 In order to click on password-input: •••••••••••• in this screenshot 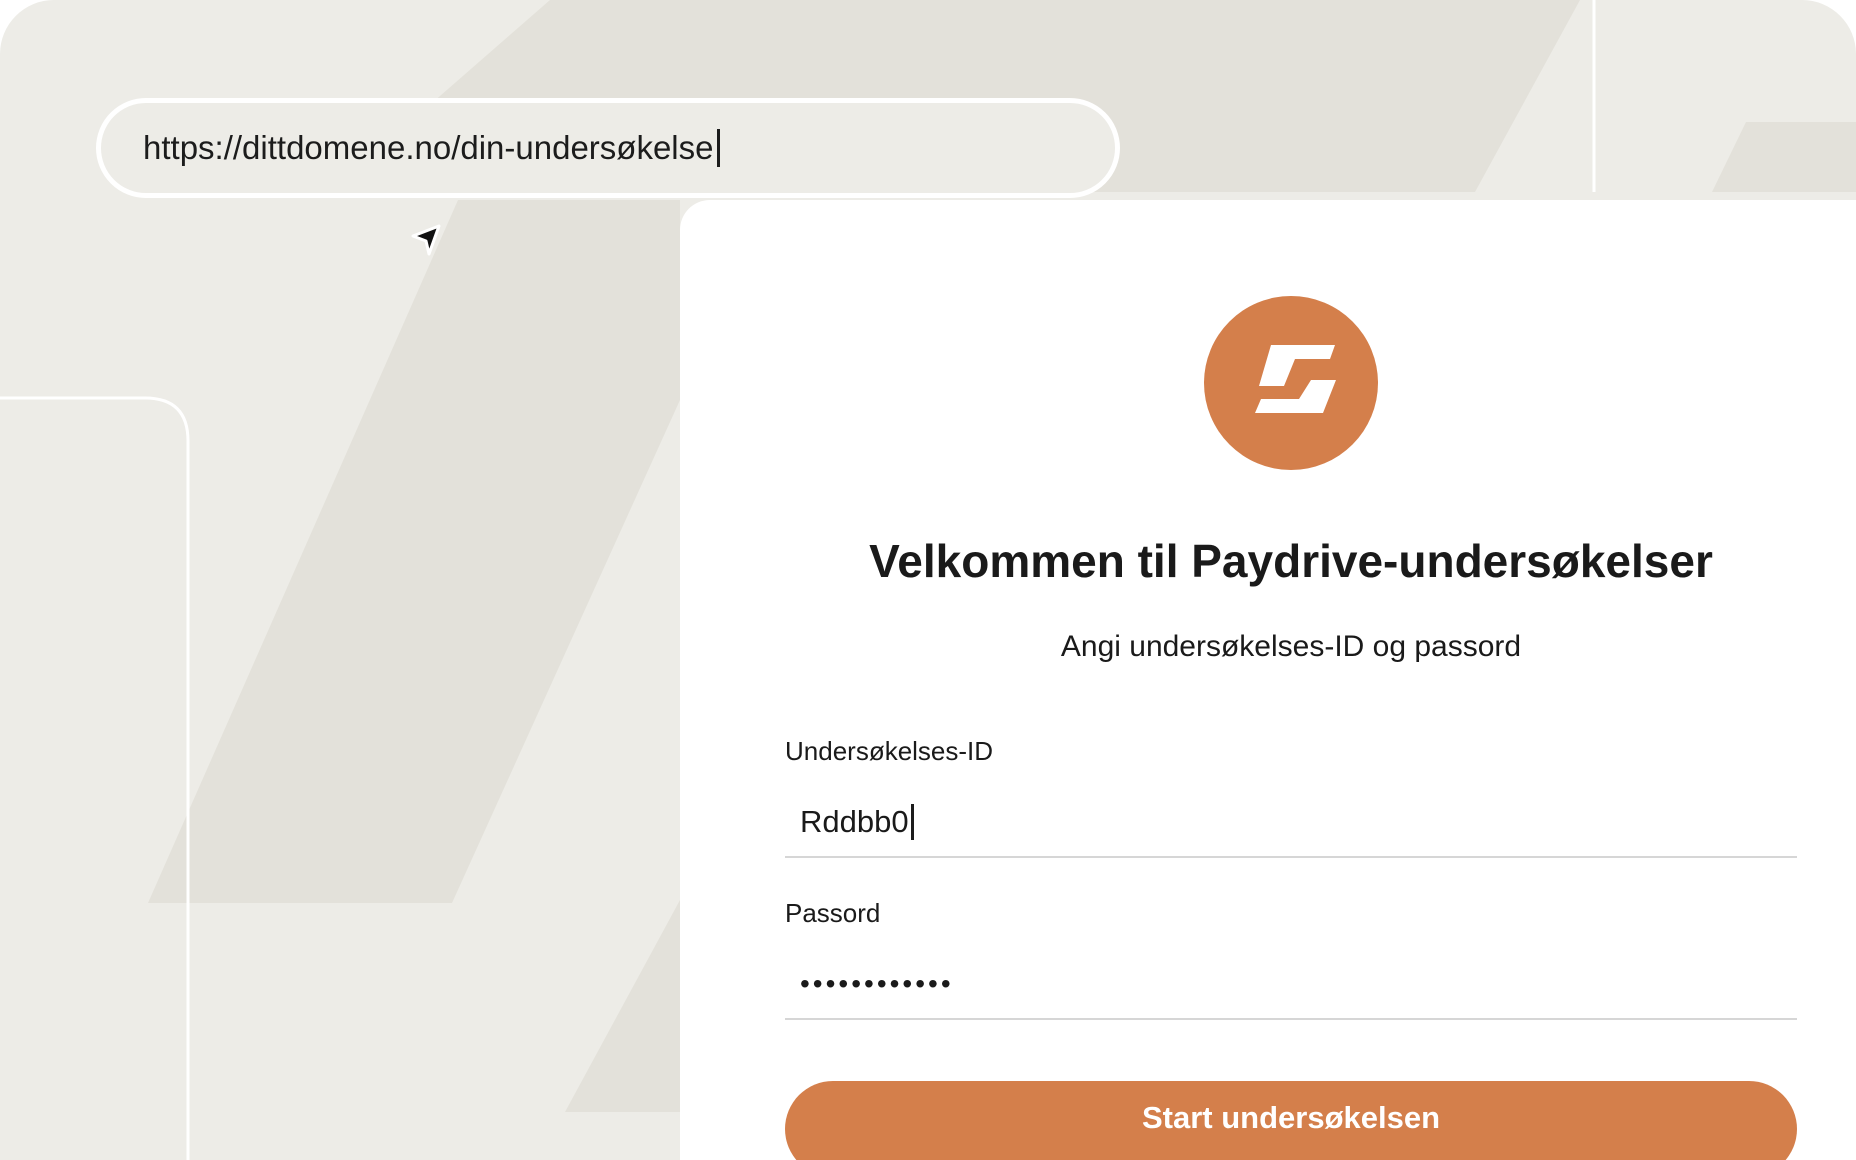, I will do `click(1291, 985)`.